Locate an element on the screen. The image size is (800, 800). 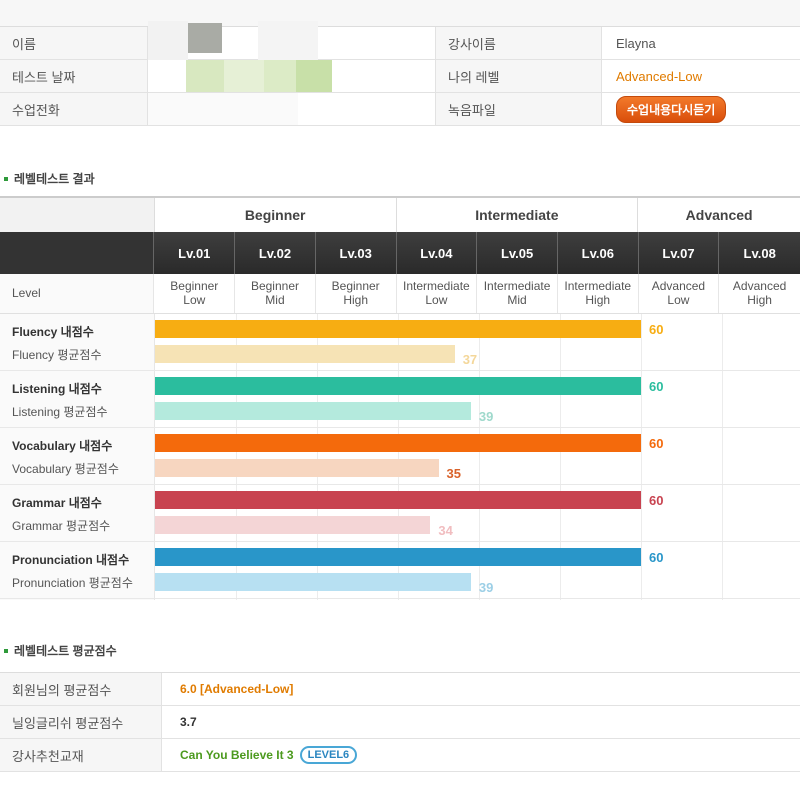
recording-cell: 수업내용다시듣기 is located at coordinates (701, 109).